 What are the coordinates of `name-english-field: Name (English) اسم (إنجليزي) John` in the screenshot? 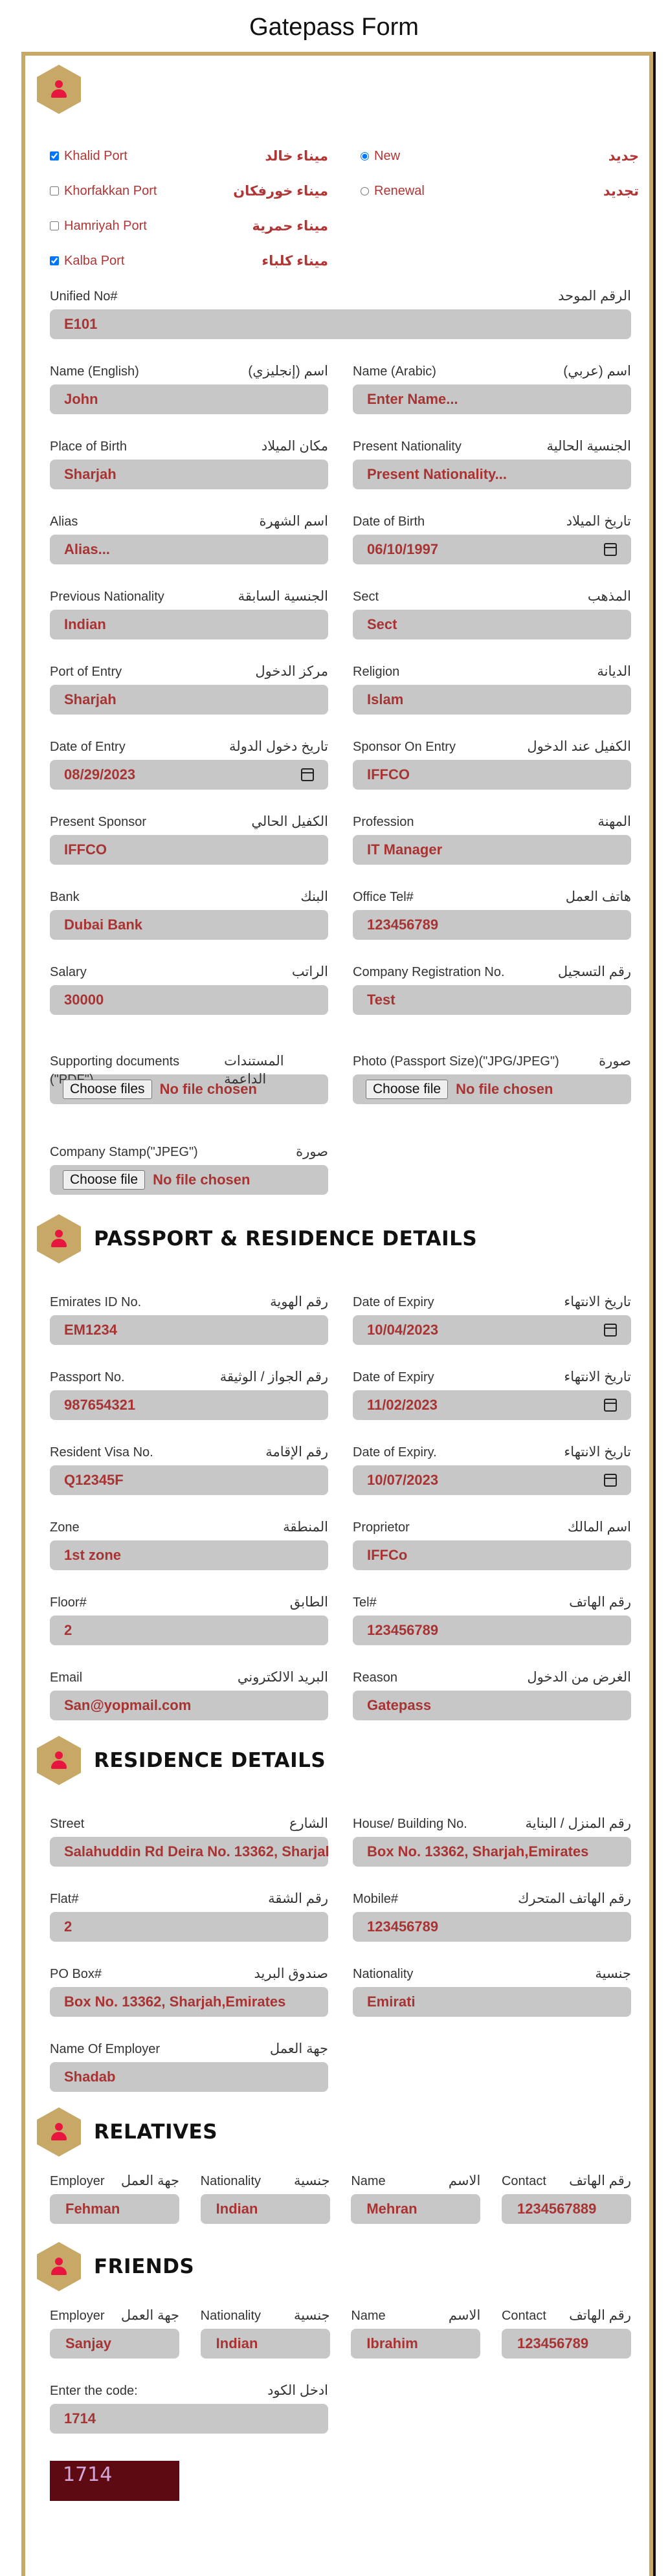 It's located at (189, 388).